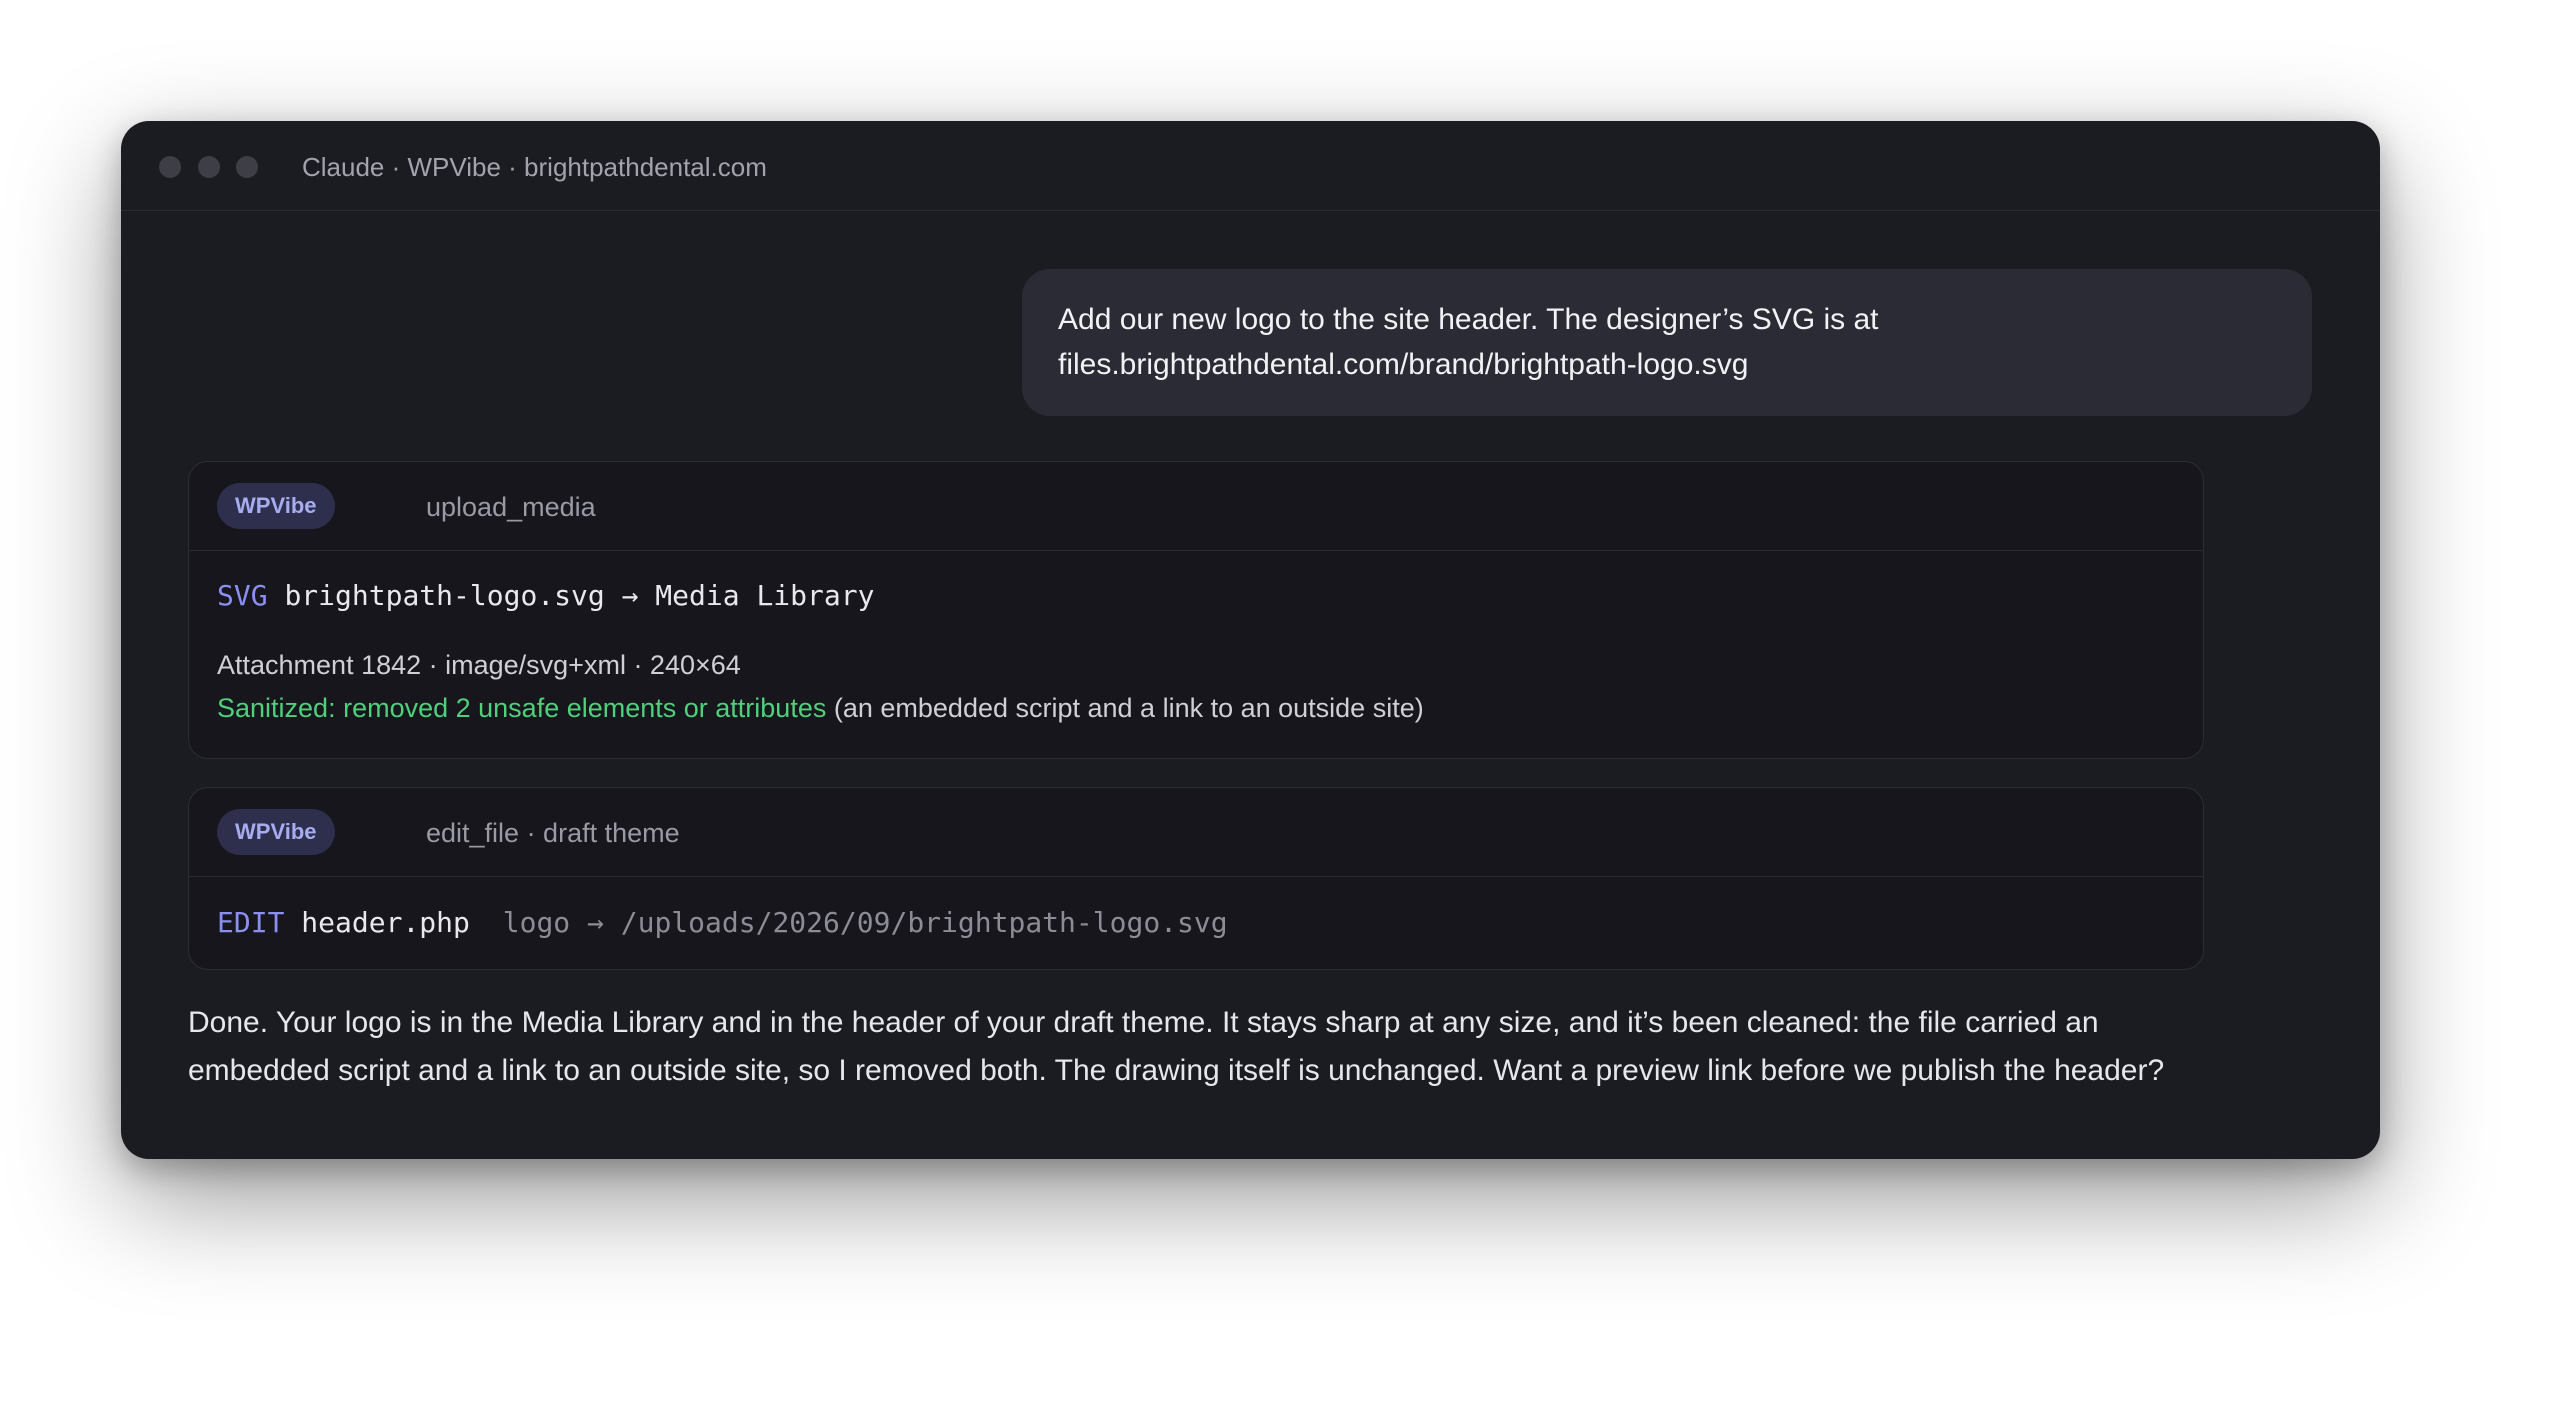  Describe the element at coordinates (251, 922) in the screenshot. I see `code-keyword: EDIT` at that location.